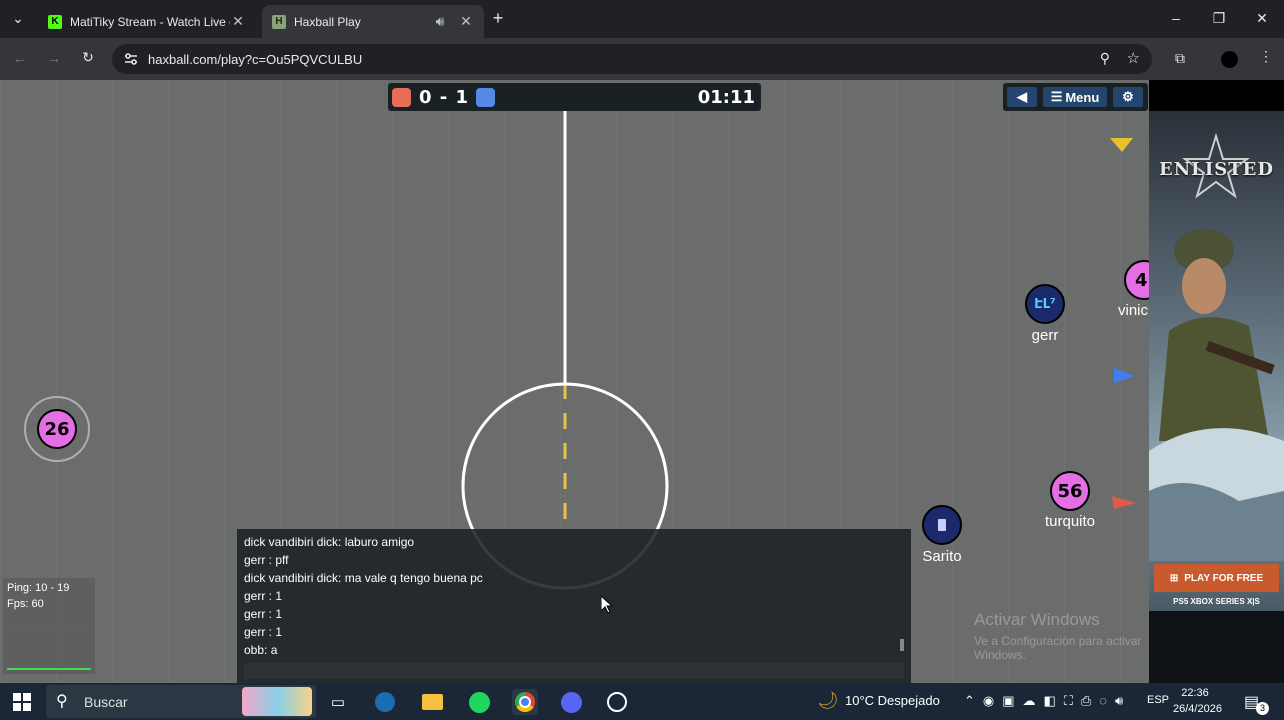 The height and width of the screenshot is (720, 1284). What do you see at coordinates (327, 21) in the screenshot?
I see `tab-title: Haxball Play` at bounding box center [327, 21].